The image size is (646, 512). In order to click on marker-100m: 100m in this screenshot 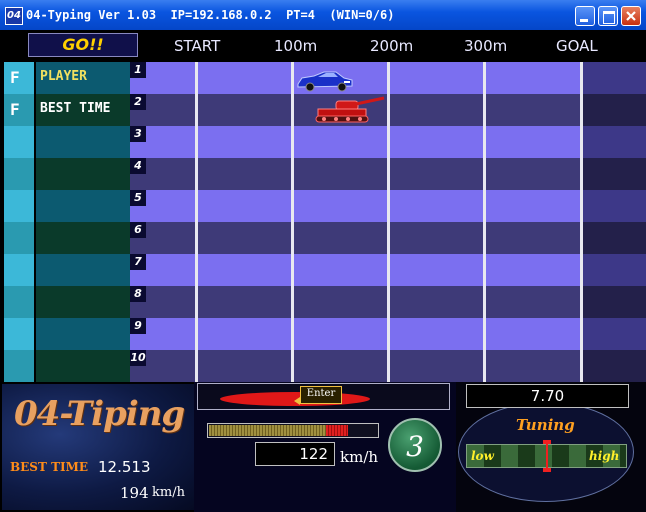, I will do `click(296, 46)`.